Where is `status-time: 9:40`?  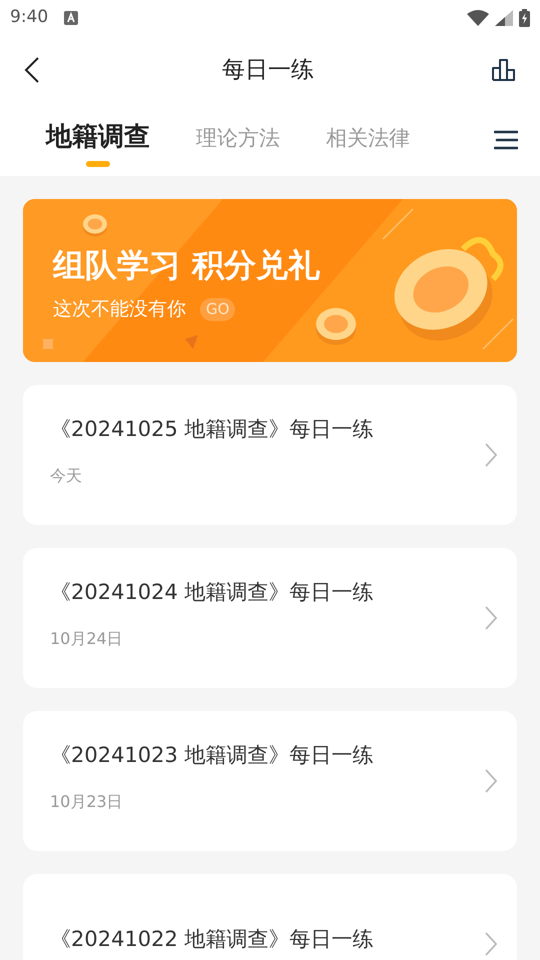 status-time: 9:40 is located at coordinates (29, 18).